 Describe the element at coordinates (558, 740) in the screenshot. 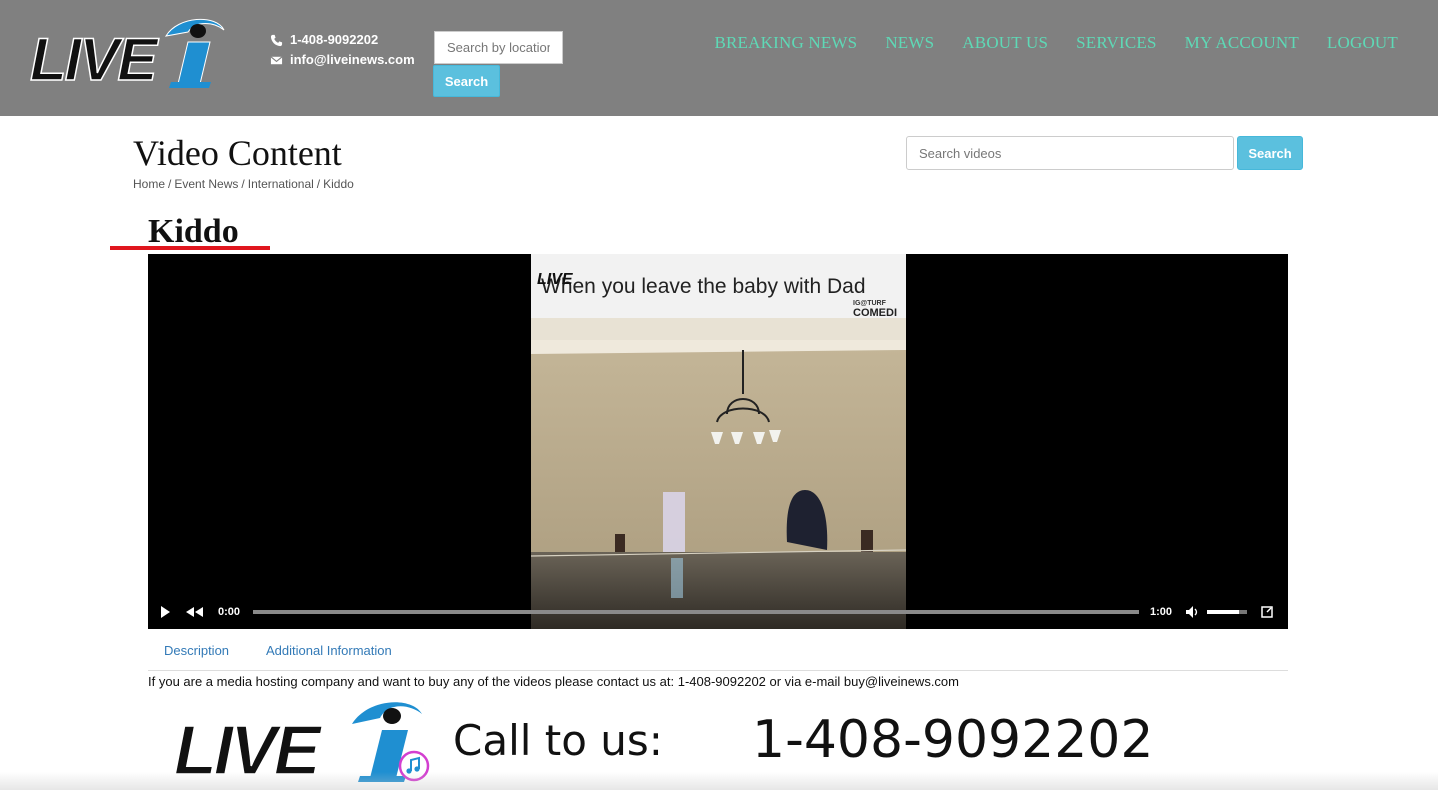

I see `call-label: Call to us:` at that location.